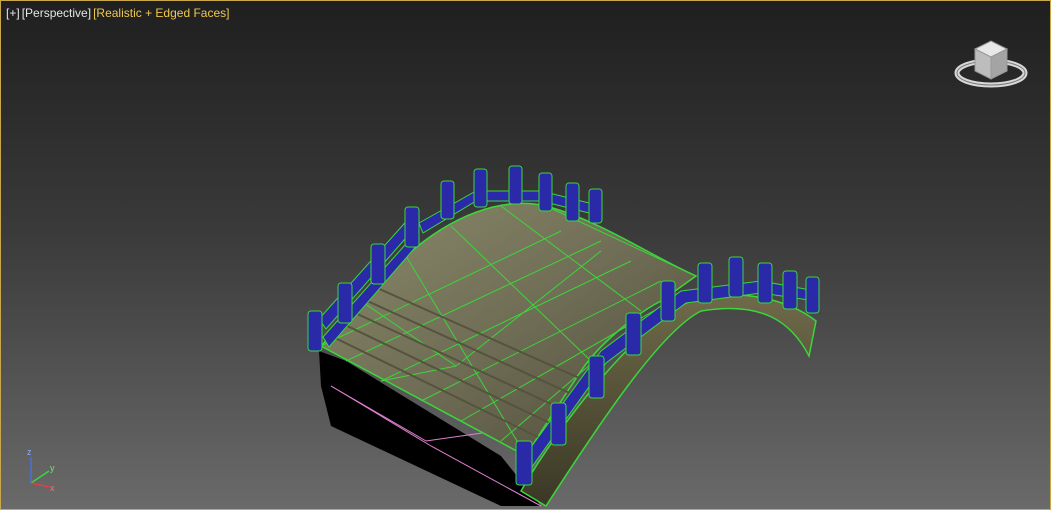 The width and height of the screenshot is (1051, 510). I want to click on axis-z-label: z, so click(29, 452).